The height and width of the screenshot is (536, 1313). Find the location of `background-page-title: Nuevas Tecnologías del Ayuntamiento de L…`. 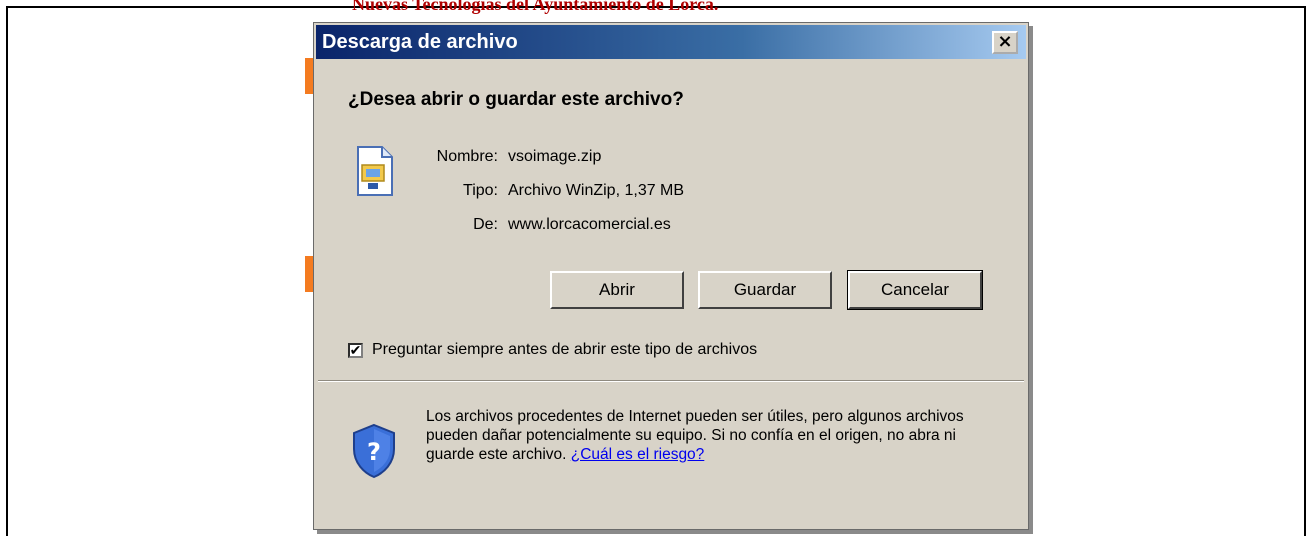

background-page-title: Nuevas Tecnologías del Ayuntamiento de L… is located at coordinates (535, 7).